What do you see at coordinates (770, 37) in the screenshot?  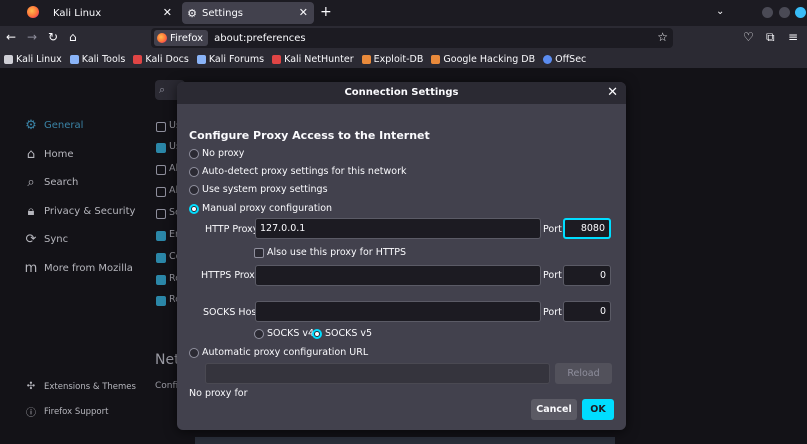 I see `extensions-icon: ⧉` at bounding box center [770, 37].